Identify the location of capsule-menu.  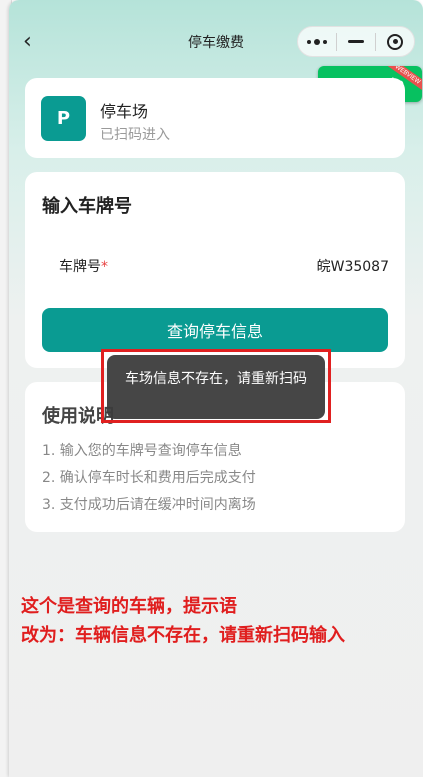
(356, 41).